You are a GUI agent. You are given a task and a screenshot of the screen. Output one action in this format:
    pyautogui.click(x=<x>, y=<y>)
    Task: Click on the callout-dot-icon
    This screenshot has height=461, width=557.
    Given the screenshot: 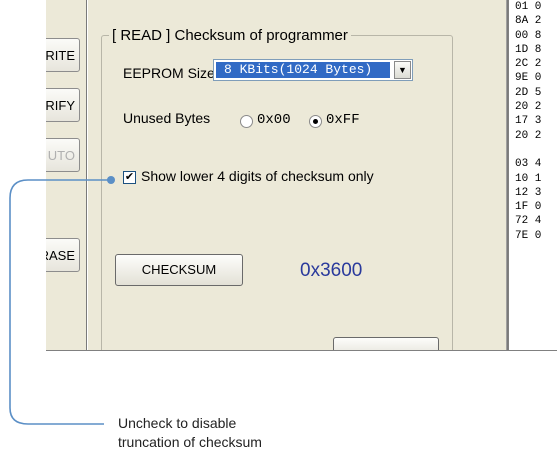 What is the action you would take?
    pyautogui.click(x=111, y=180)
    